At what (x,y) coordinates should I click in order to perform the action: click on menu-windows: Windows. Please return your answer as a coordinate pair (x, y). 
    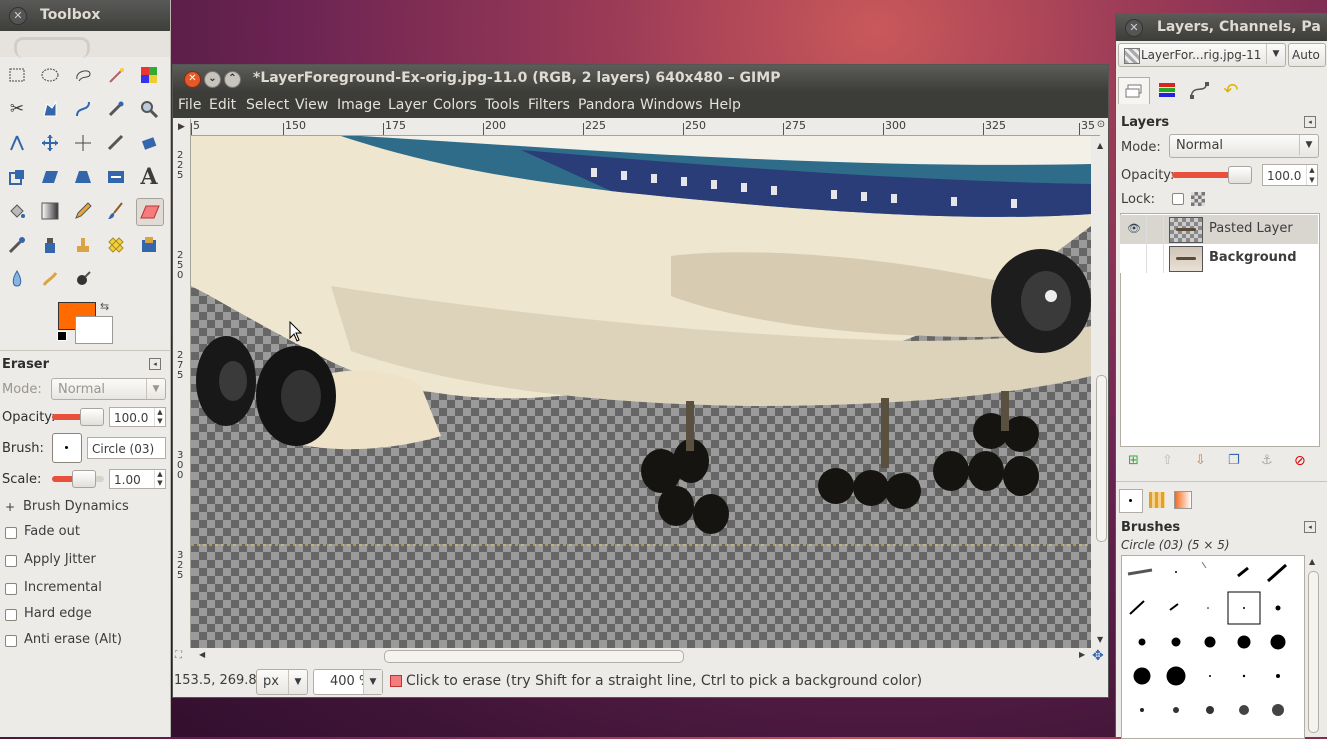
    Looking at the image, I should click on (671, 105).